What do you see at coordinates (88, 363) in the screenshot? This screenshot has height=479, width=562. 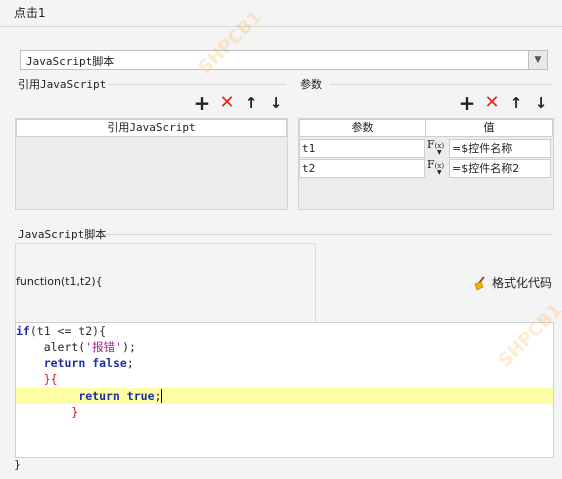 I see `code-line: return false;` at bounding box center [88, 363].